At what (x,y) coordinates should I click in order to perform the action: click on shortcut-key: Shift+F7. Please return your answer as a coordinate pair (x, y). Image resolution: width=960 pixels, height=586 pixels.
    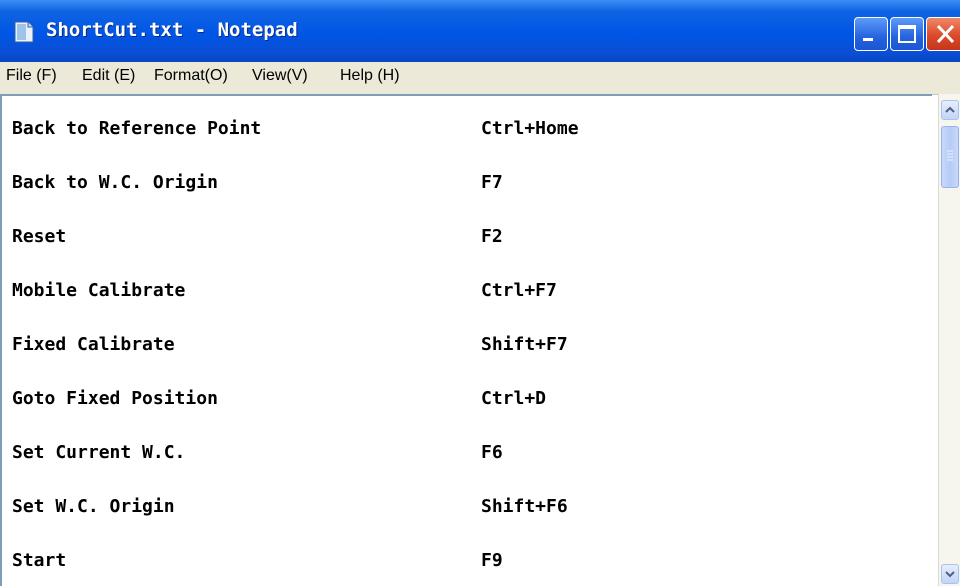
    Looking at the image, I should click on (524, 344).